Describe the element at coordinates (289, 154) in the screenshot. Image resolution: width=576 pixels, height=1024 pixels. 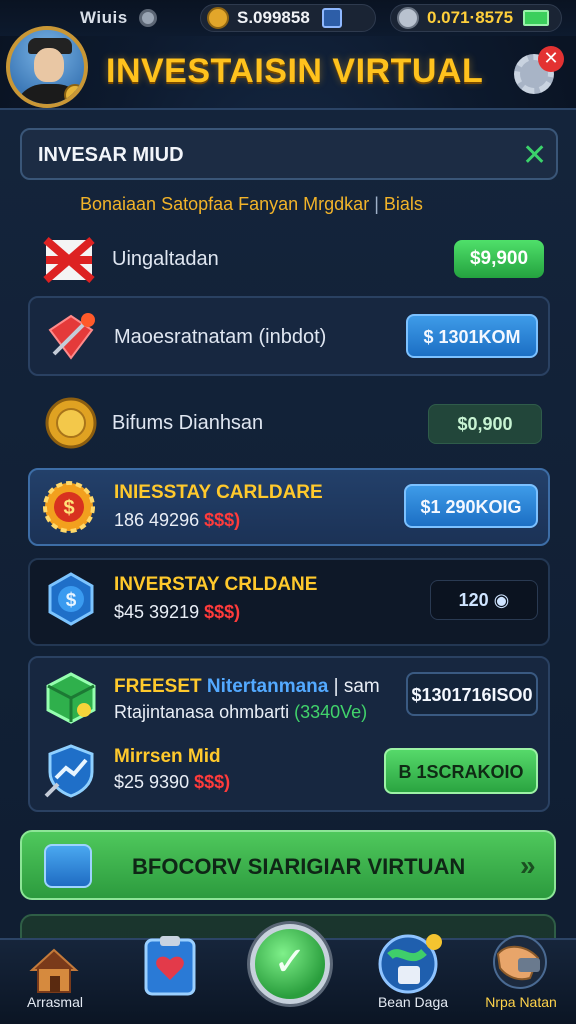
I see `search-bar: INVESAR MIUD ✕` at that location.